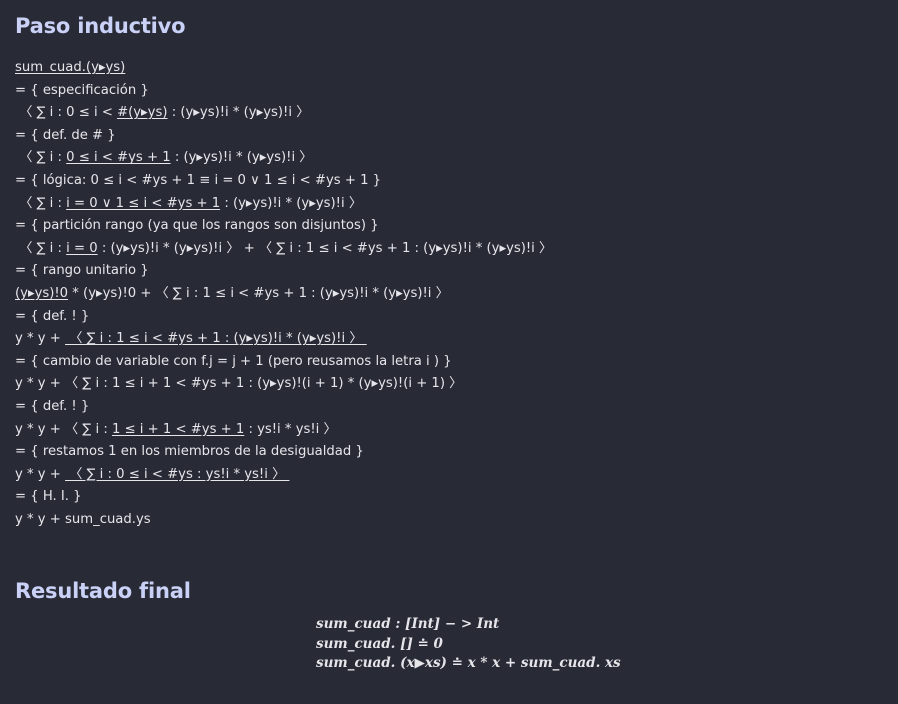 This screenshot has height=704, width=898. What do you see at coordinates (66, 113) in the screenshot?
I see `proof-text: 〈 ∑ i : 0 ≤ i <` at bounding box center [66, 113].